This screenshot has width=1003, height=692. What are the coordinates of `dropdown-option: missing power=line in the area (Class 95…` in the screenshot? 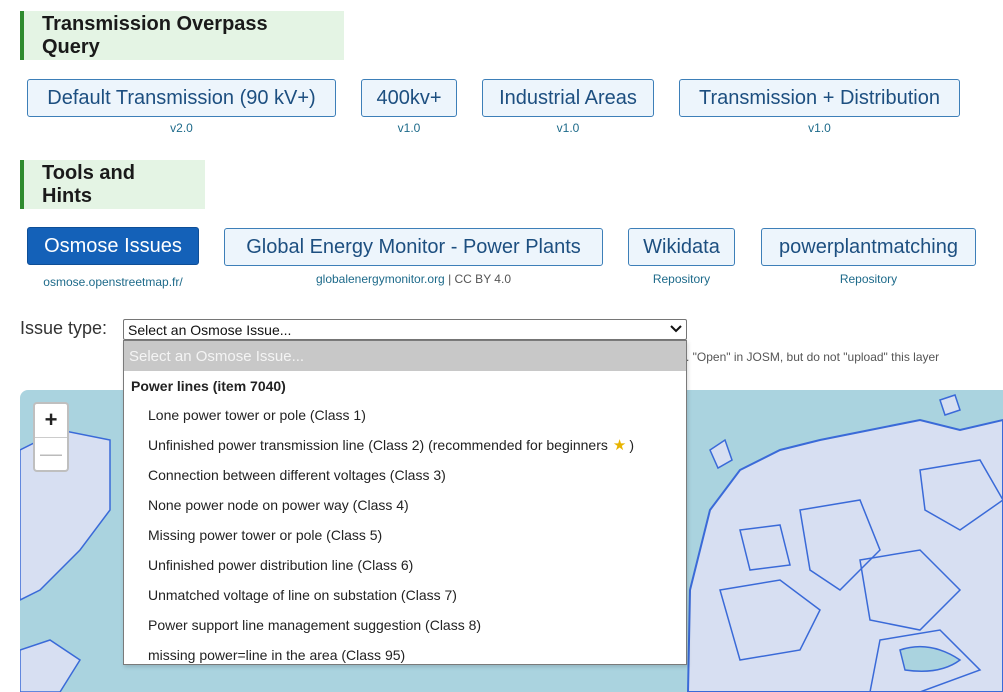 It's located at (405, 655).